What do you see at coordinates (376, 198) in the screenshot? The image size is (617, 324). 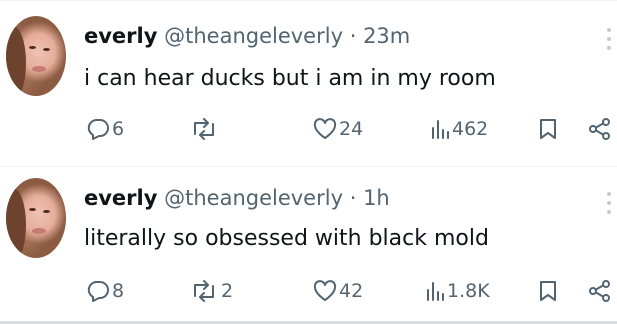 I see `timestamp: 1h` at bounding box center [376, 198].